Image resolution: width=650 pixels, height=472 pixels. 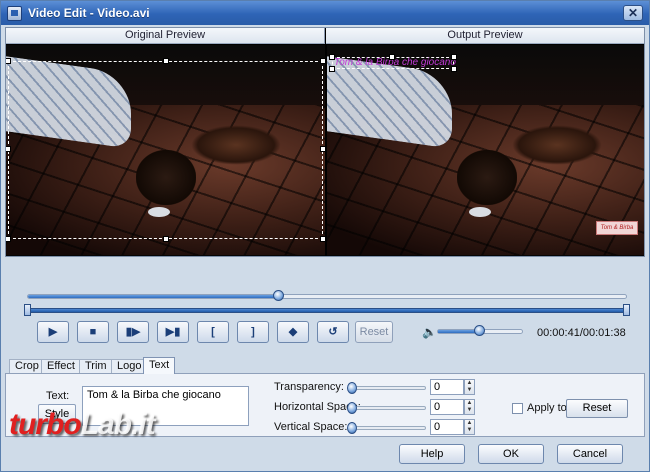 I want to click on seek-fill, so click(x=154, y=296).